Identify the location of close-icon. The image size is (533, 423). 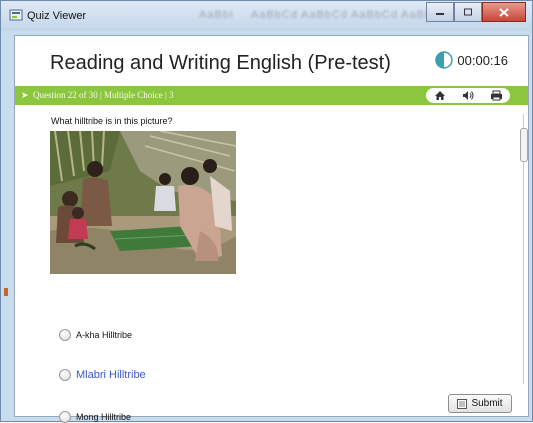
(504, 12).